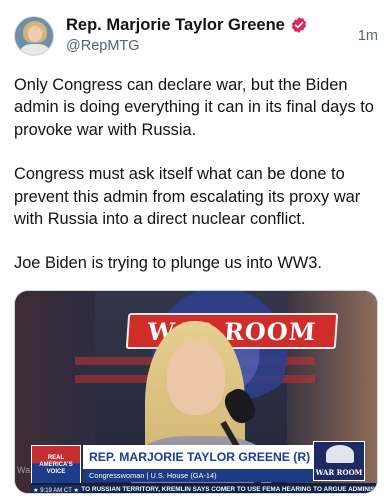 Image resolution: width=392 pixels, height=500 pixels. I want to click on broadcast-time: ★ 9:19 AM CT ★, so click(56, 489).